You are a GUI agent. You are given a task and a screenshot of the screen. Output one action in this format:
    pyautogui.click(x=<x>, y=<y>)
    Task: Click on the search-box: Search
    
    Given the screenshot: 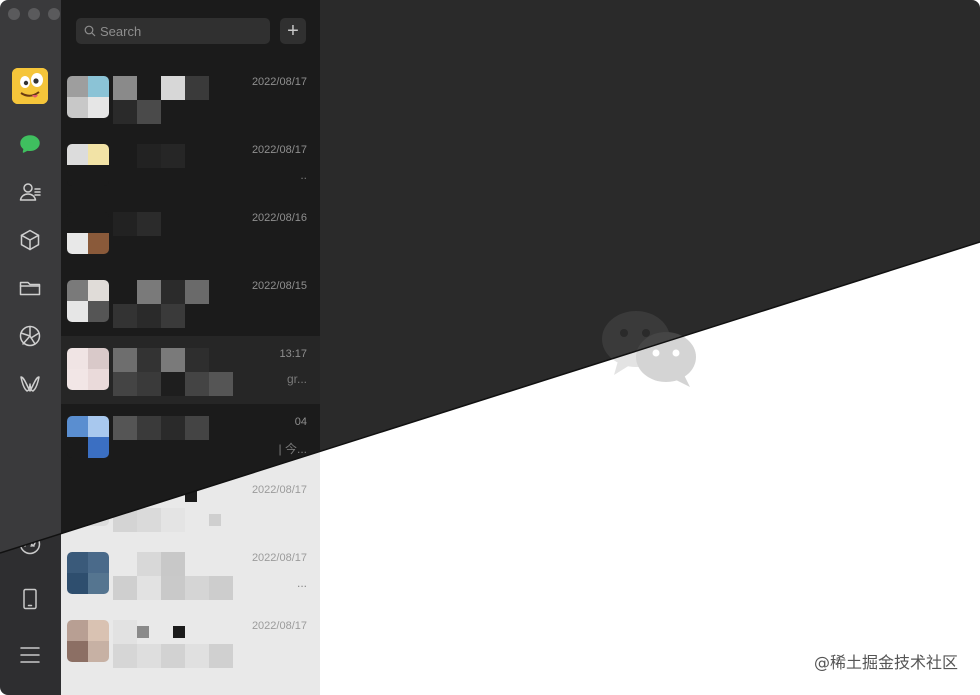 What is the action you would take?
    pyautogui.click(x=173, y=31)
    